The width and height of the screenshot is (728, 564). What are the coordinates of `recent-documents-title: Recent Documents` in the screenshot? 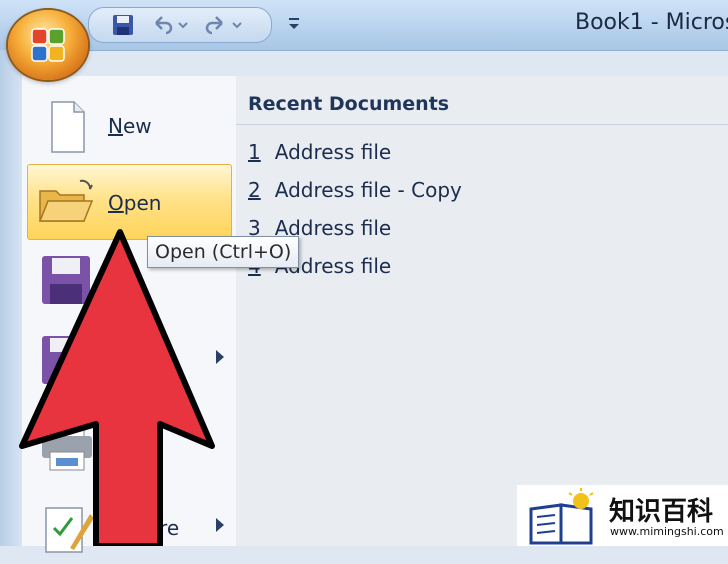 It's located at (349, 104).